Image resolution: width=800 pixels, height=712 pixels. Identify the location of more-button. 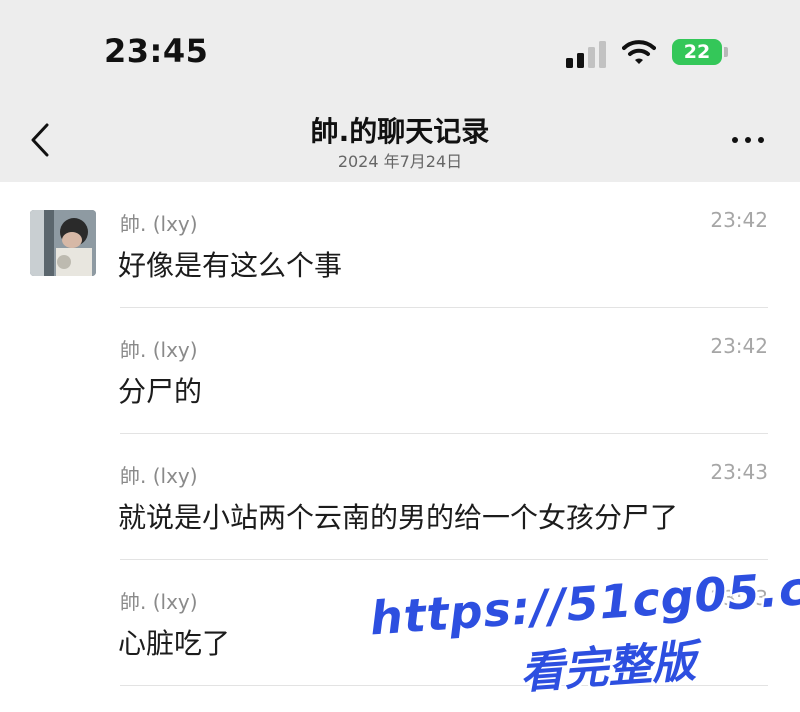
(748, 140).